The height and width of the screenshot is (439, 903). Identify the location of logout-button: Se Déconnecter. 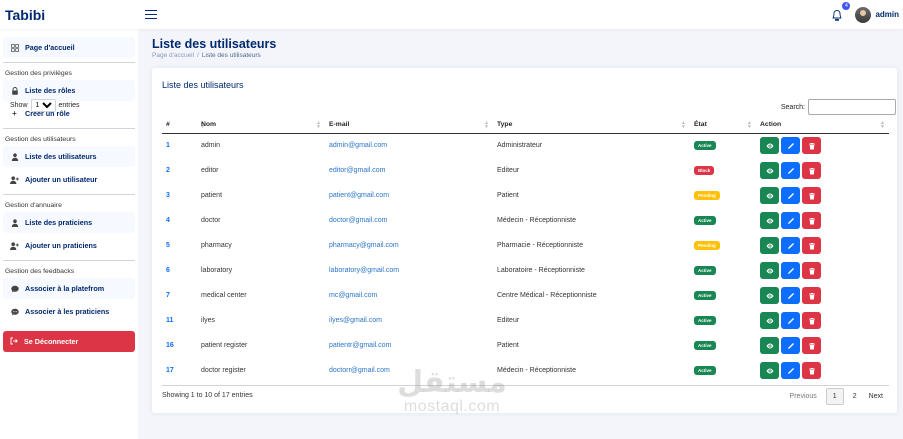
(69, 341).